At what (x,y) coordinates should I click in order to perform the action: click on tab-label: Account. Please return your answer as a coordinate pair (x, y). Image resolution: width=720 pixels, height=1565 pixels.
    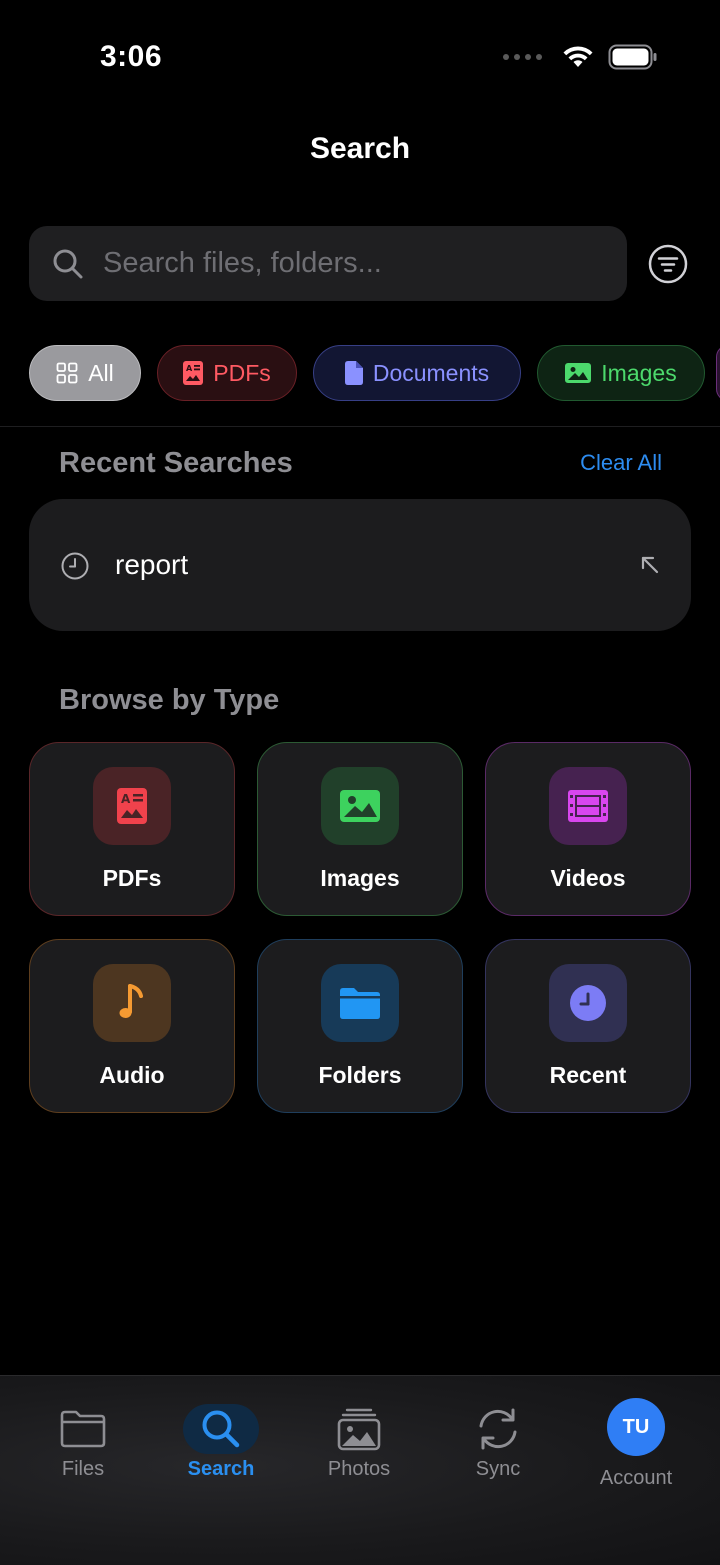
    Looking at the image, I should click on (636, 1478).